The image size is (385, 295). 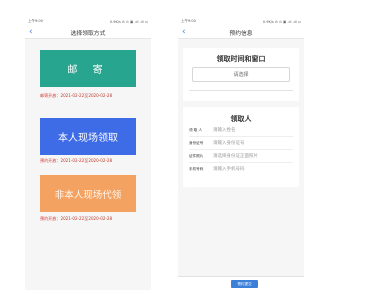 What do you see at coordinates (88, 136) in the screenshot?
I see `self-pickup-button: 本人现场领取` at bounding box center [88, 136].